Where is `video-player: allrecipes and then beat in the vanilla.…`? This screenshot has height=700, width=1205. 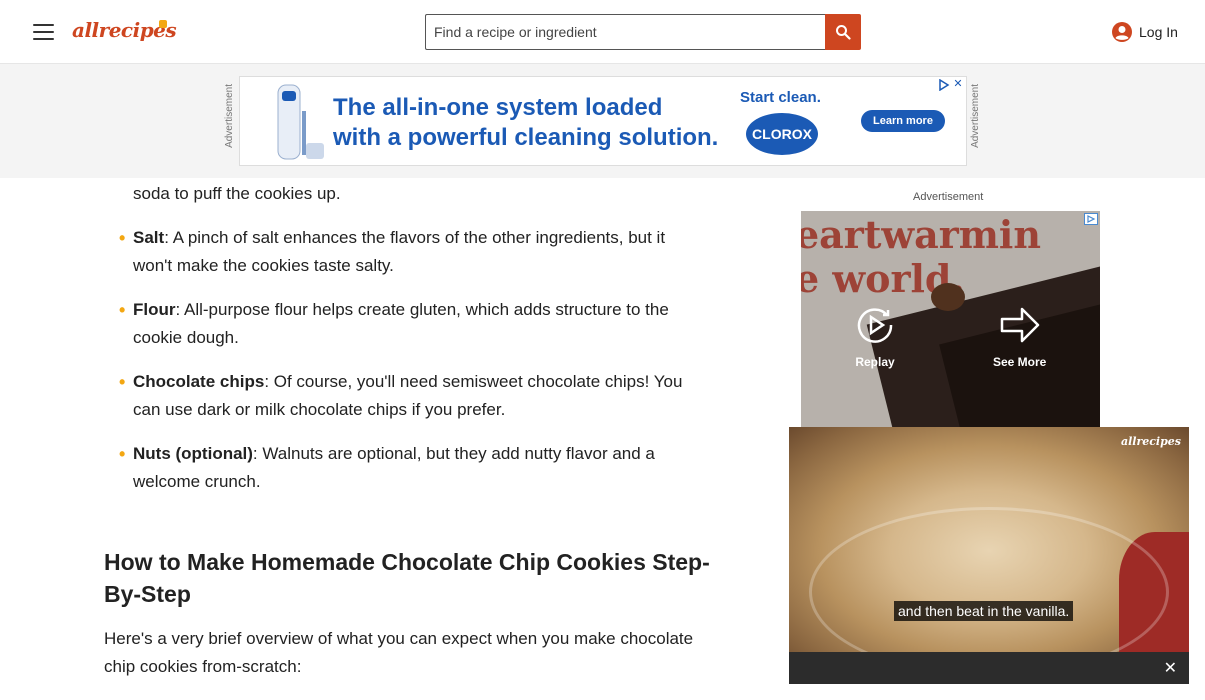 video-player: allrecipes and then beat in the vanilla.… is located at coordinates (989, 555).